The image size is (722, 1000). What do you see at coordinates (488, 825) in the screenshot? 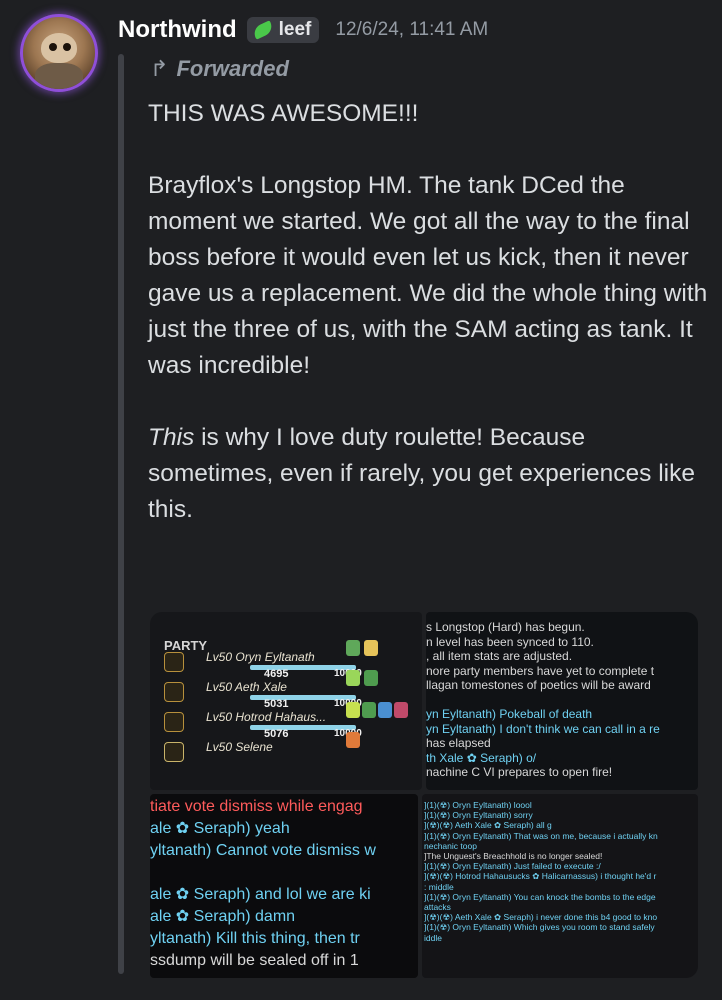
I see `chat-line: ](☢)(☢) Aeth Xale ✿ Seraph) all g` at bounding box center [488, 825].